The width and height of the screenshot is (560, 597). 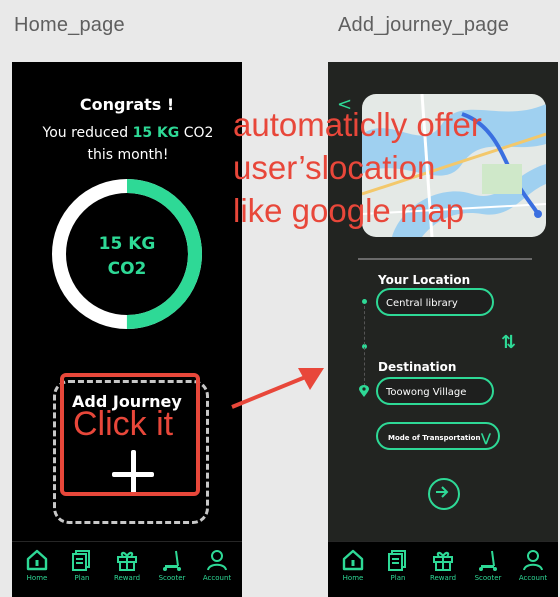 I want to click on note-line-2: user’slocation, so click(x=334, y=167).